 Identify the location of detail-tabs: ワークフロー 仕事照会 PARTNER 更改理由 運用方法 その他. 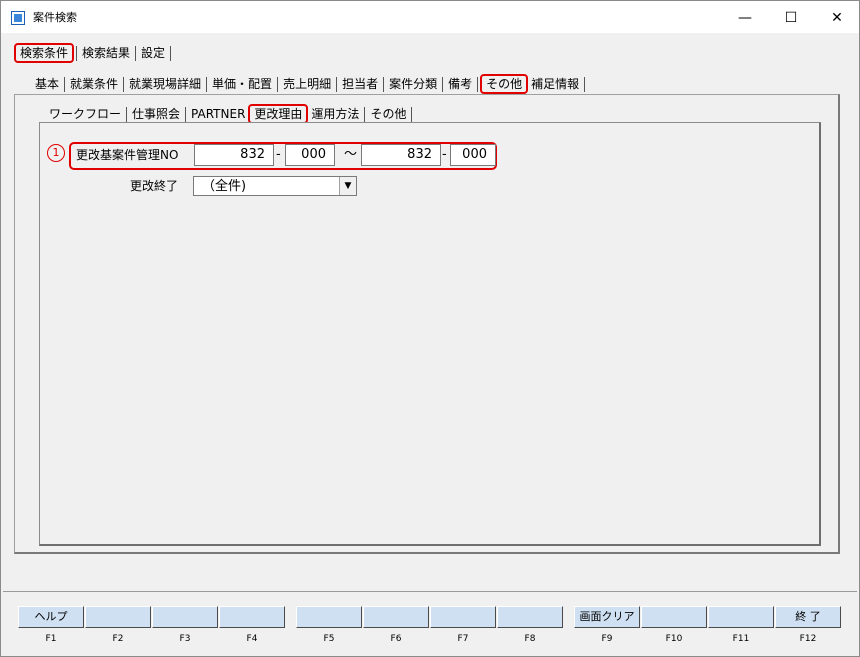
(230, 114).